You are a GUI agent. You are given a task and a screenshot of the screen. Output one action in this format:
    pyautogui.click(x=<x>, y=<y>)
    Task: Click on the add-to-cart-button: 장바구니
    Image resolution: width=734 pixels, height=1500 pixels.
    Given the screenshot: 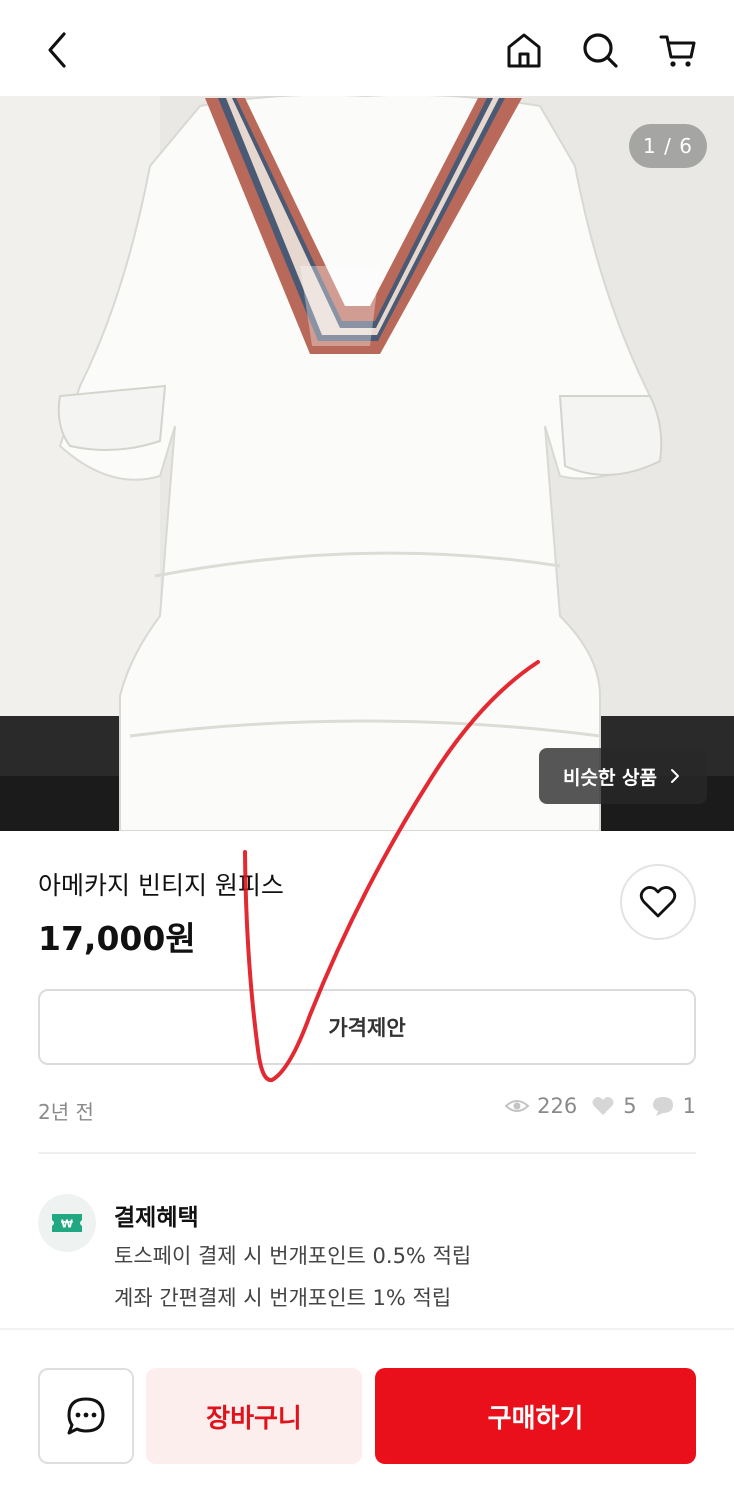 What is the action you would take?
    pyautogui.click(x=254, y=1416)
    